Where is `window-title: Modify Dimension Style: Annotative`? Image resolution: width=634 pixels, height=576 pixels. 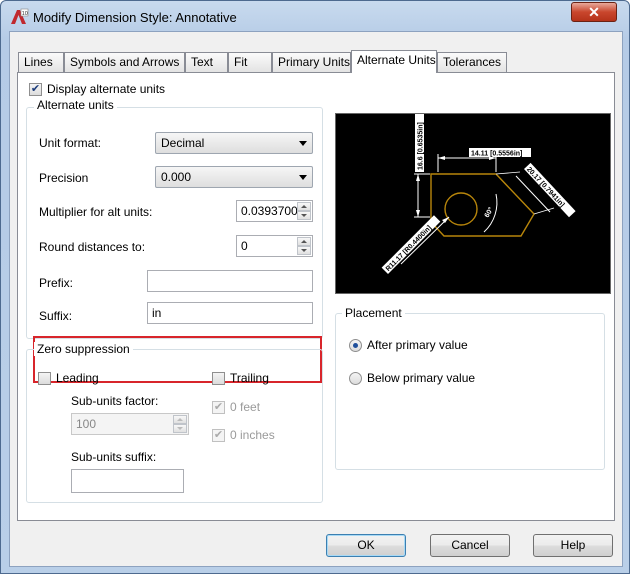
window-title: Modify Dimension Style: Annotative is located at coordinates (135, 17).